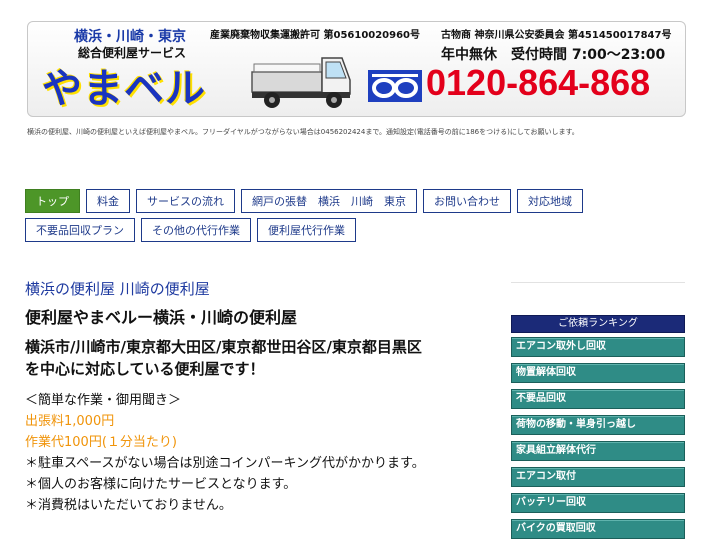 Image resolution: width=706 pixels, height=545 pixels. I want to click on ranking-heading: ご依頼ランキング, so click(598, 324).